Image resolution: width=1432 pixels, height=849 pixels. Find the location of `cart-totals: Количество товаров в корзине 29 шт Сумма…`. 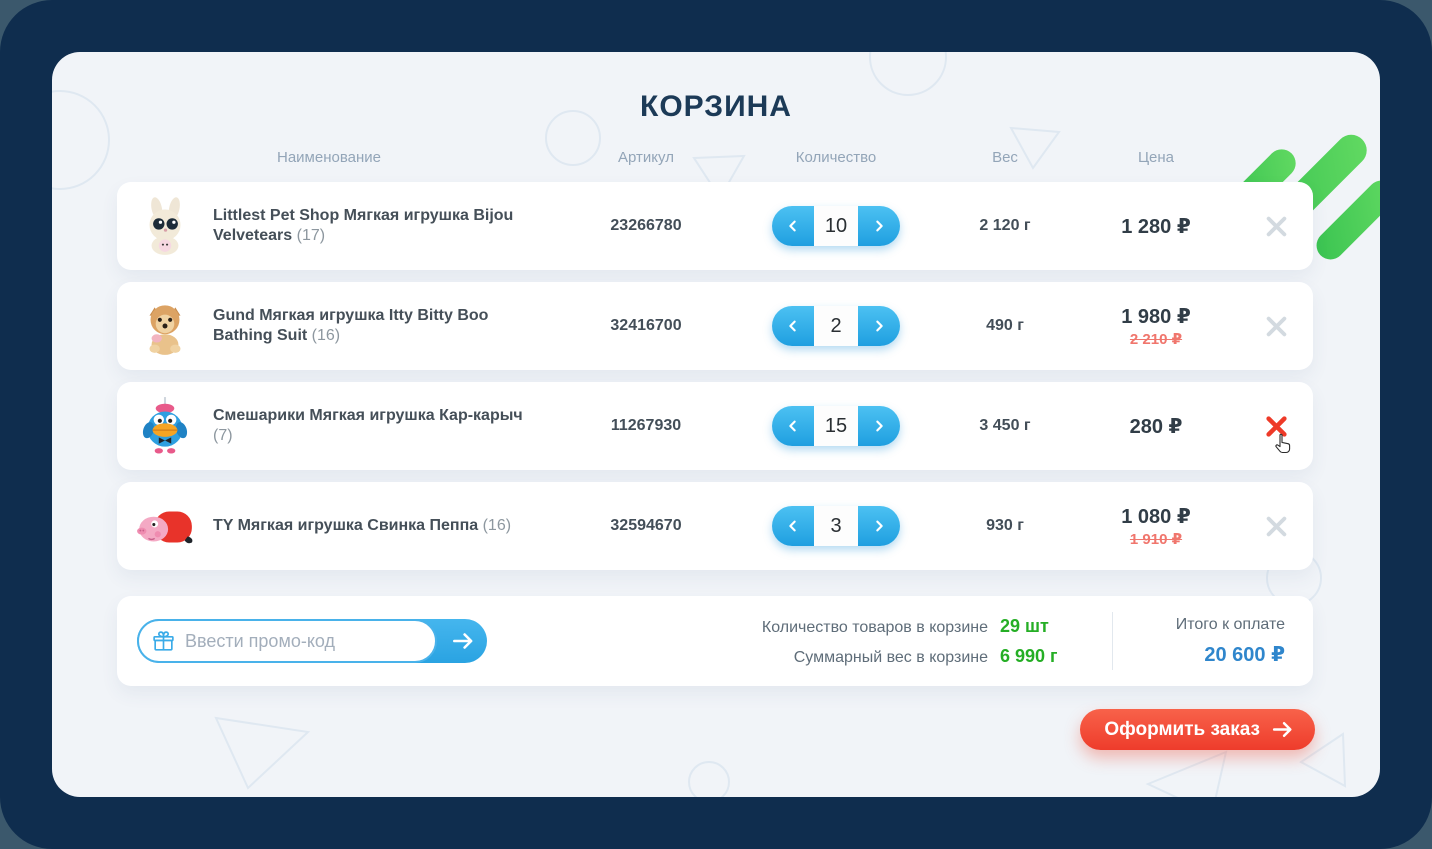

cart-totals: Количество товаров в корзине 29 шт Сумма… is located at coordinates (924, 641).